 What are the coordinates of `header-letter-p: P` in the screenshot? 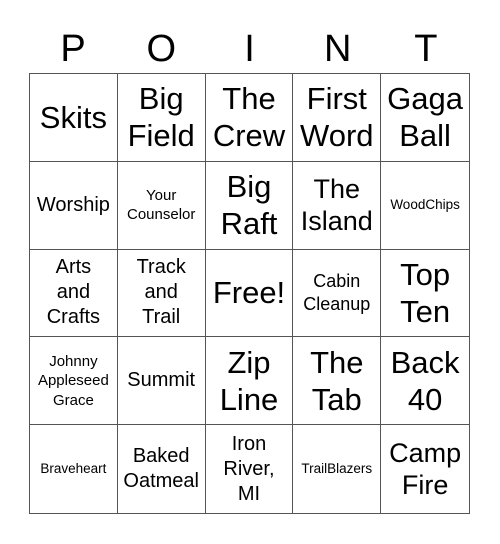 It's located at (73, 49).